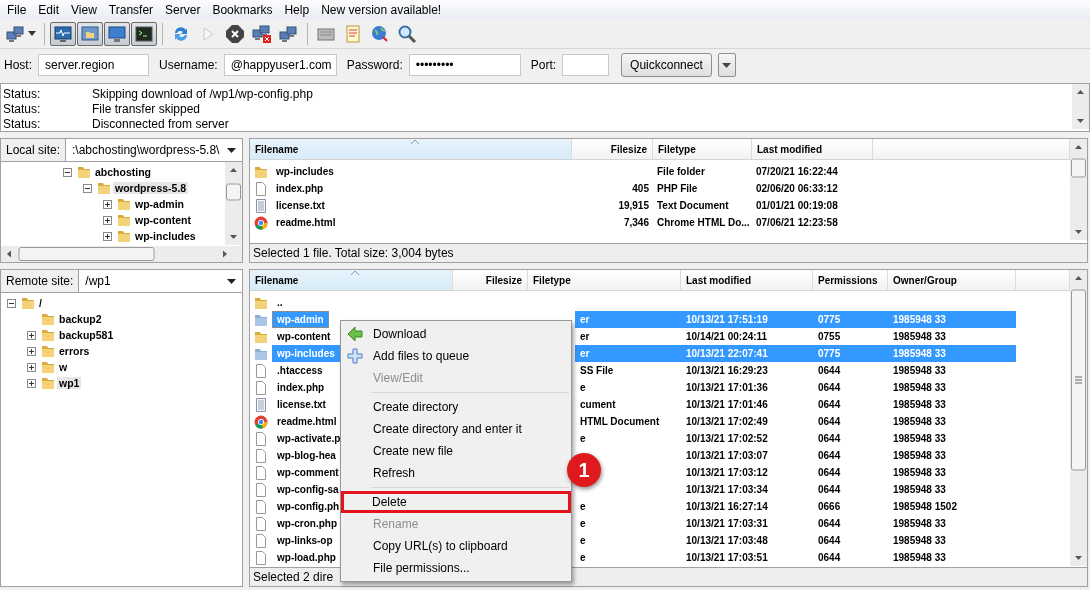 The height and width of the screenshot is (590, 1090). Describe the element at coordinates (456, 334) in the screenshot. I see `menu-item: Download` at that location.